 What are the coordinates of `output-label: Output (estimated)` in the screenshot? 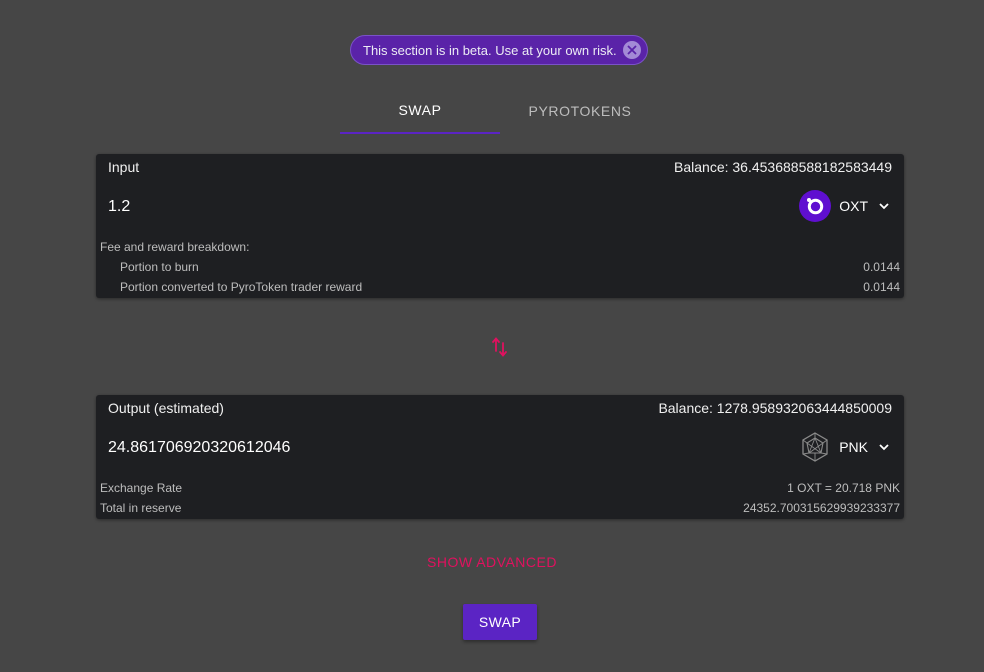 It's located at (166, 408).